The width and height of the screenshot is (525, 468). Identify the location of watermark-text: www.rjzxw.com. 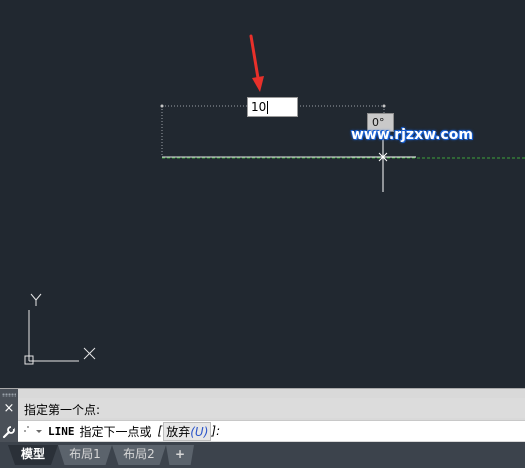
(412, 135).